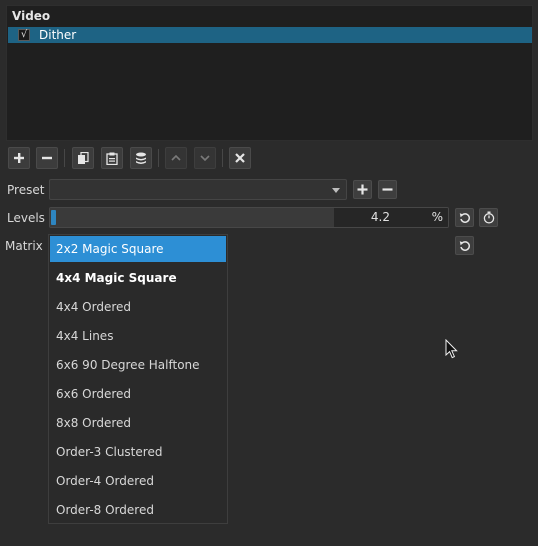  I want to click on deselect-filter-button, so click(240, 158).